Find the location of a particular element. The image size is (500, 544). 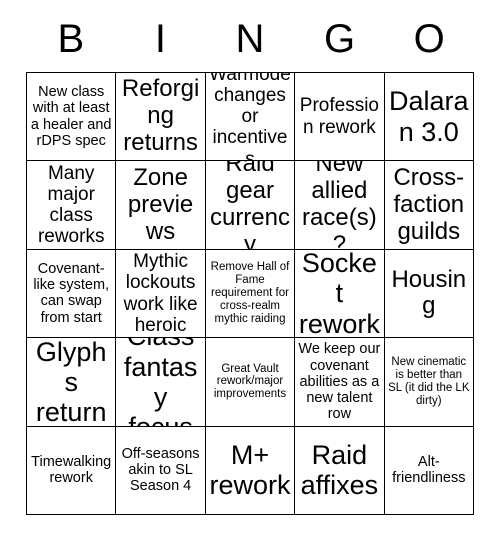

header-letter-n: N is located at coordinates (250, 39).